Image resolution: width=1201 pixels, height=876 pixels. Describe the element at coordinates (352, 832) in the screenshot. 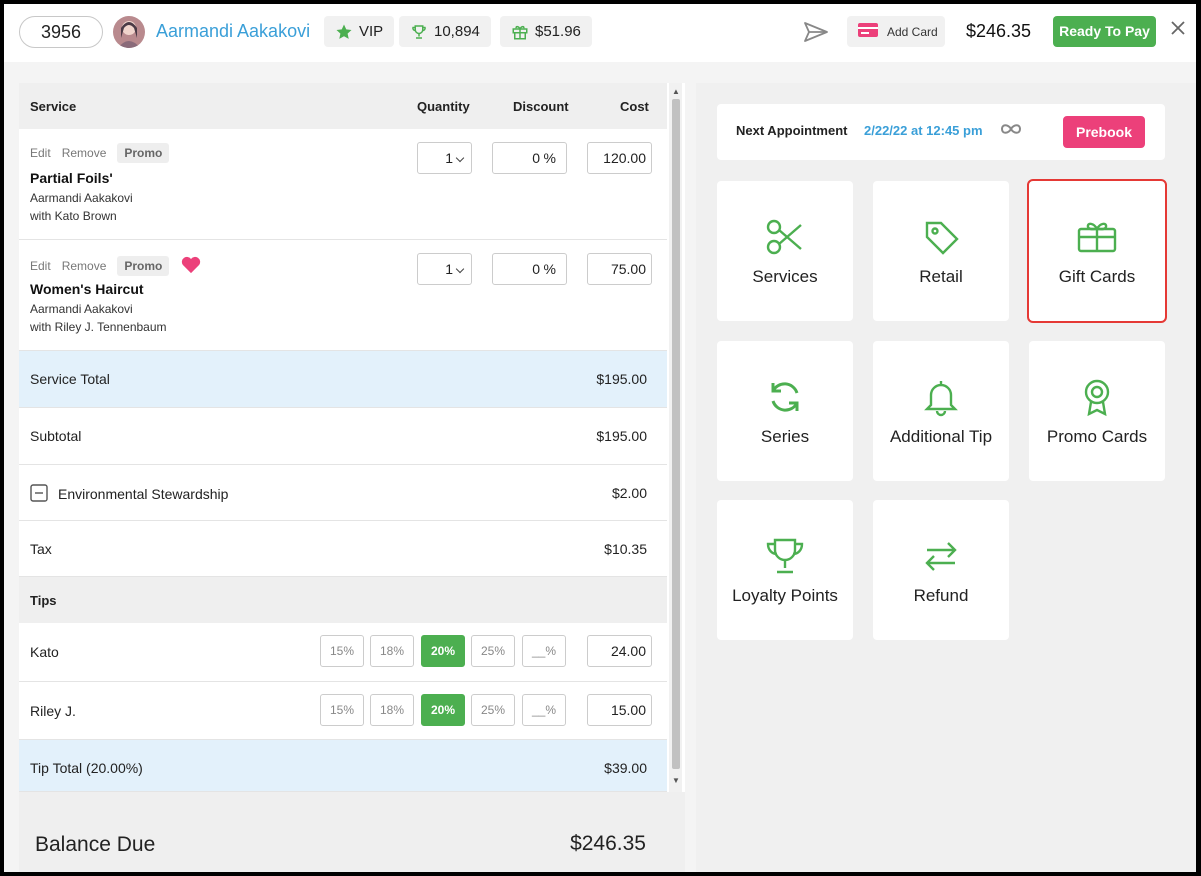

I see `balance-due: Balance Due $246.35` at that location.